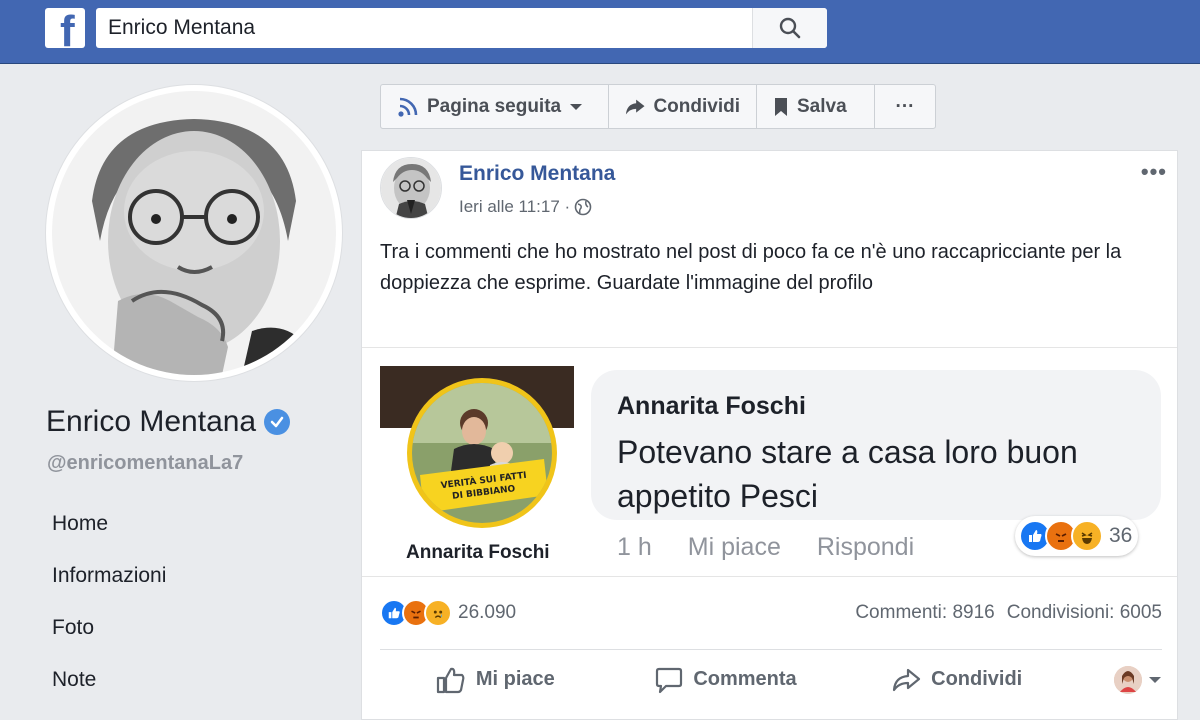  What do you see at coordinates (669, 680) in the screenshot?
I see `comment-bubble-icon` at bounding box center [669, 680].